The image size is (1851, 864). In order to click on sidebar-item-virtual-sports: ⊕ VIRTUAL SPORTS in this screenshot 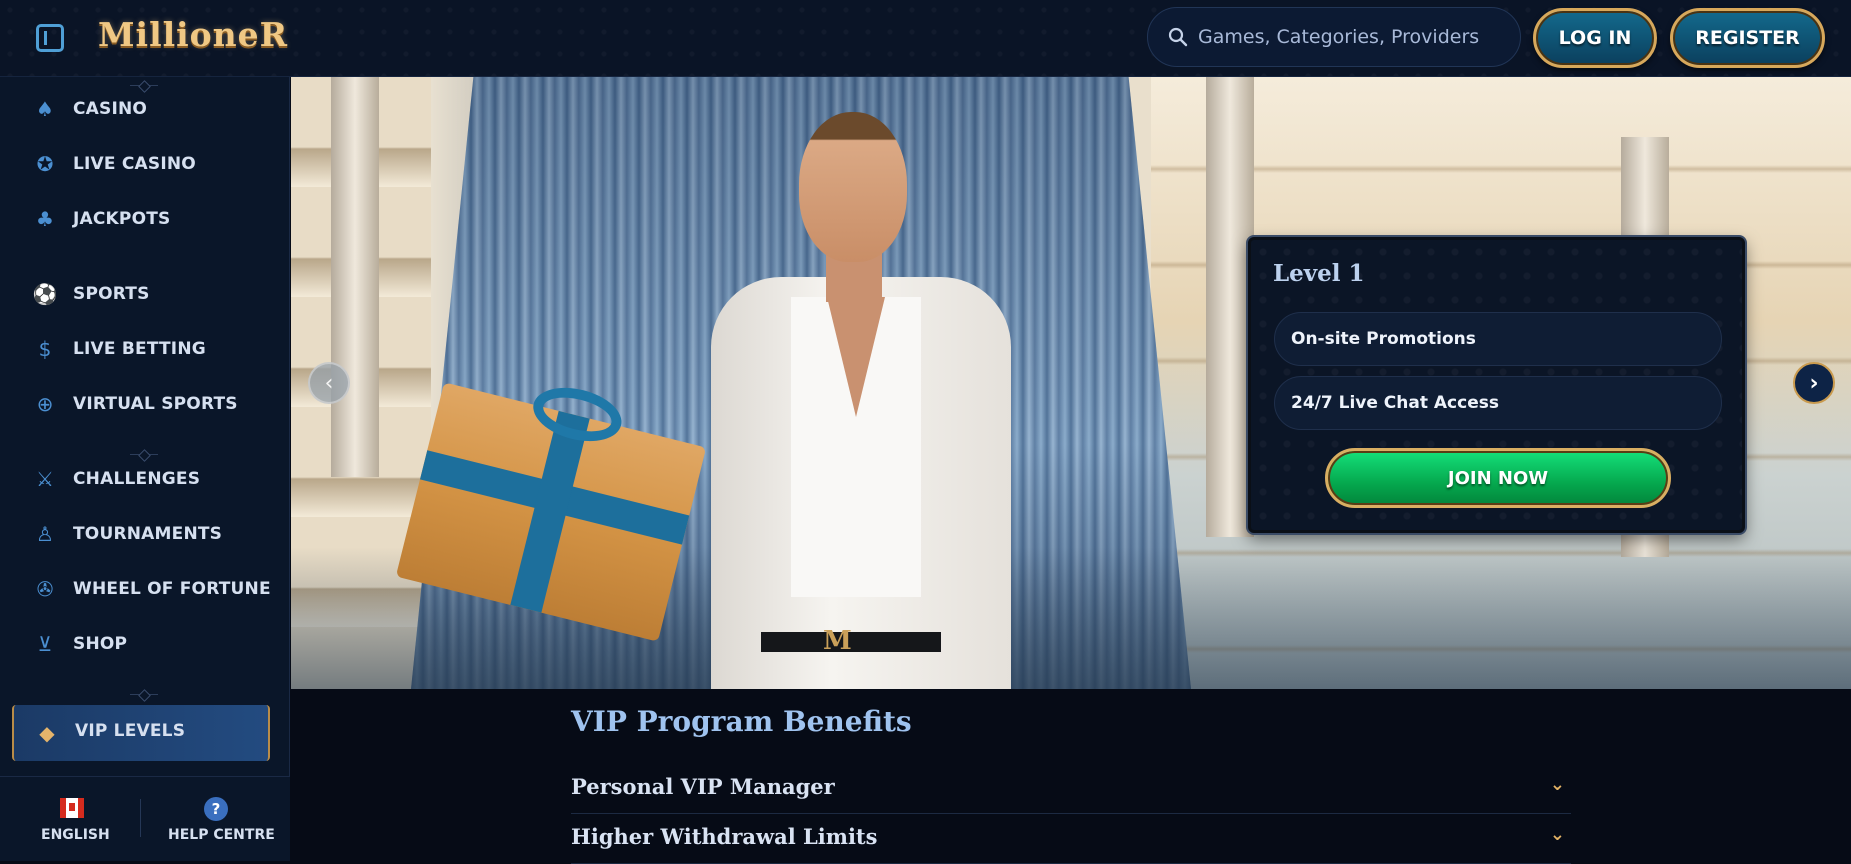, I will do `click(145, 404)`.